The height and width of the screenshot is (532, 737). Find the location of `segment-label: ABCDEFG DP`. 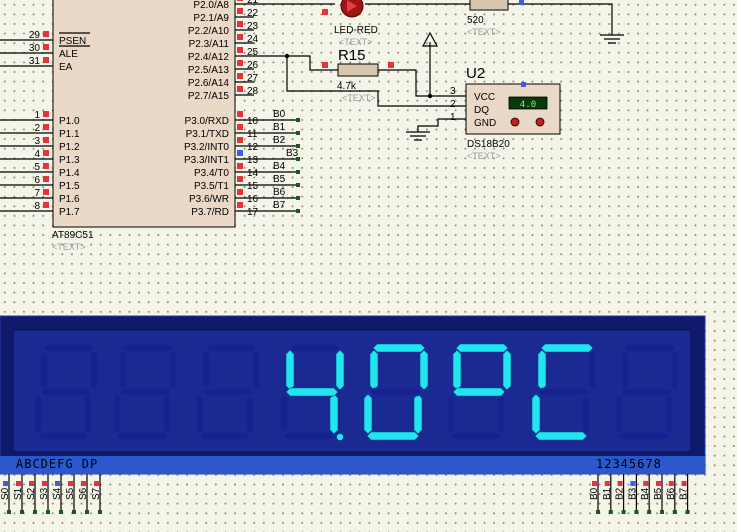

segment-label: ABCDEFG DP is located at coordinates (57, 464).